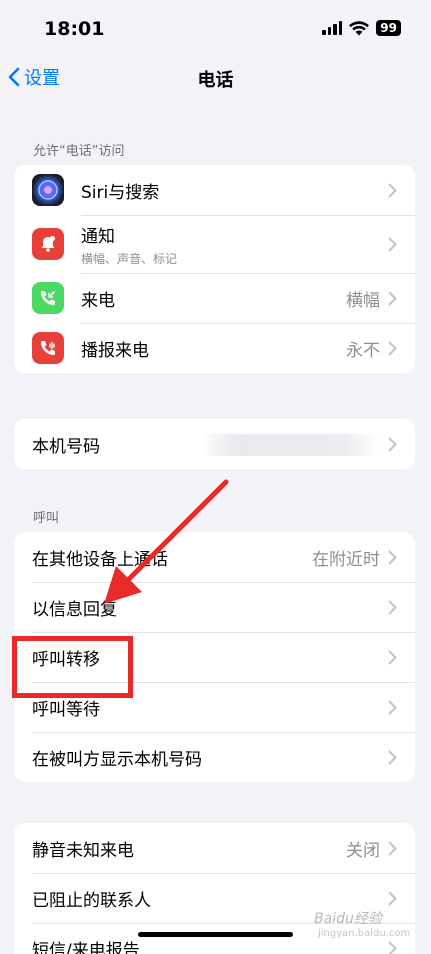  I want to click on watermark-logo: Baidu经验, so click(348, 919).